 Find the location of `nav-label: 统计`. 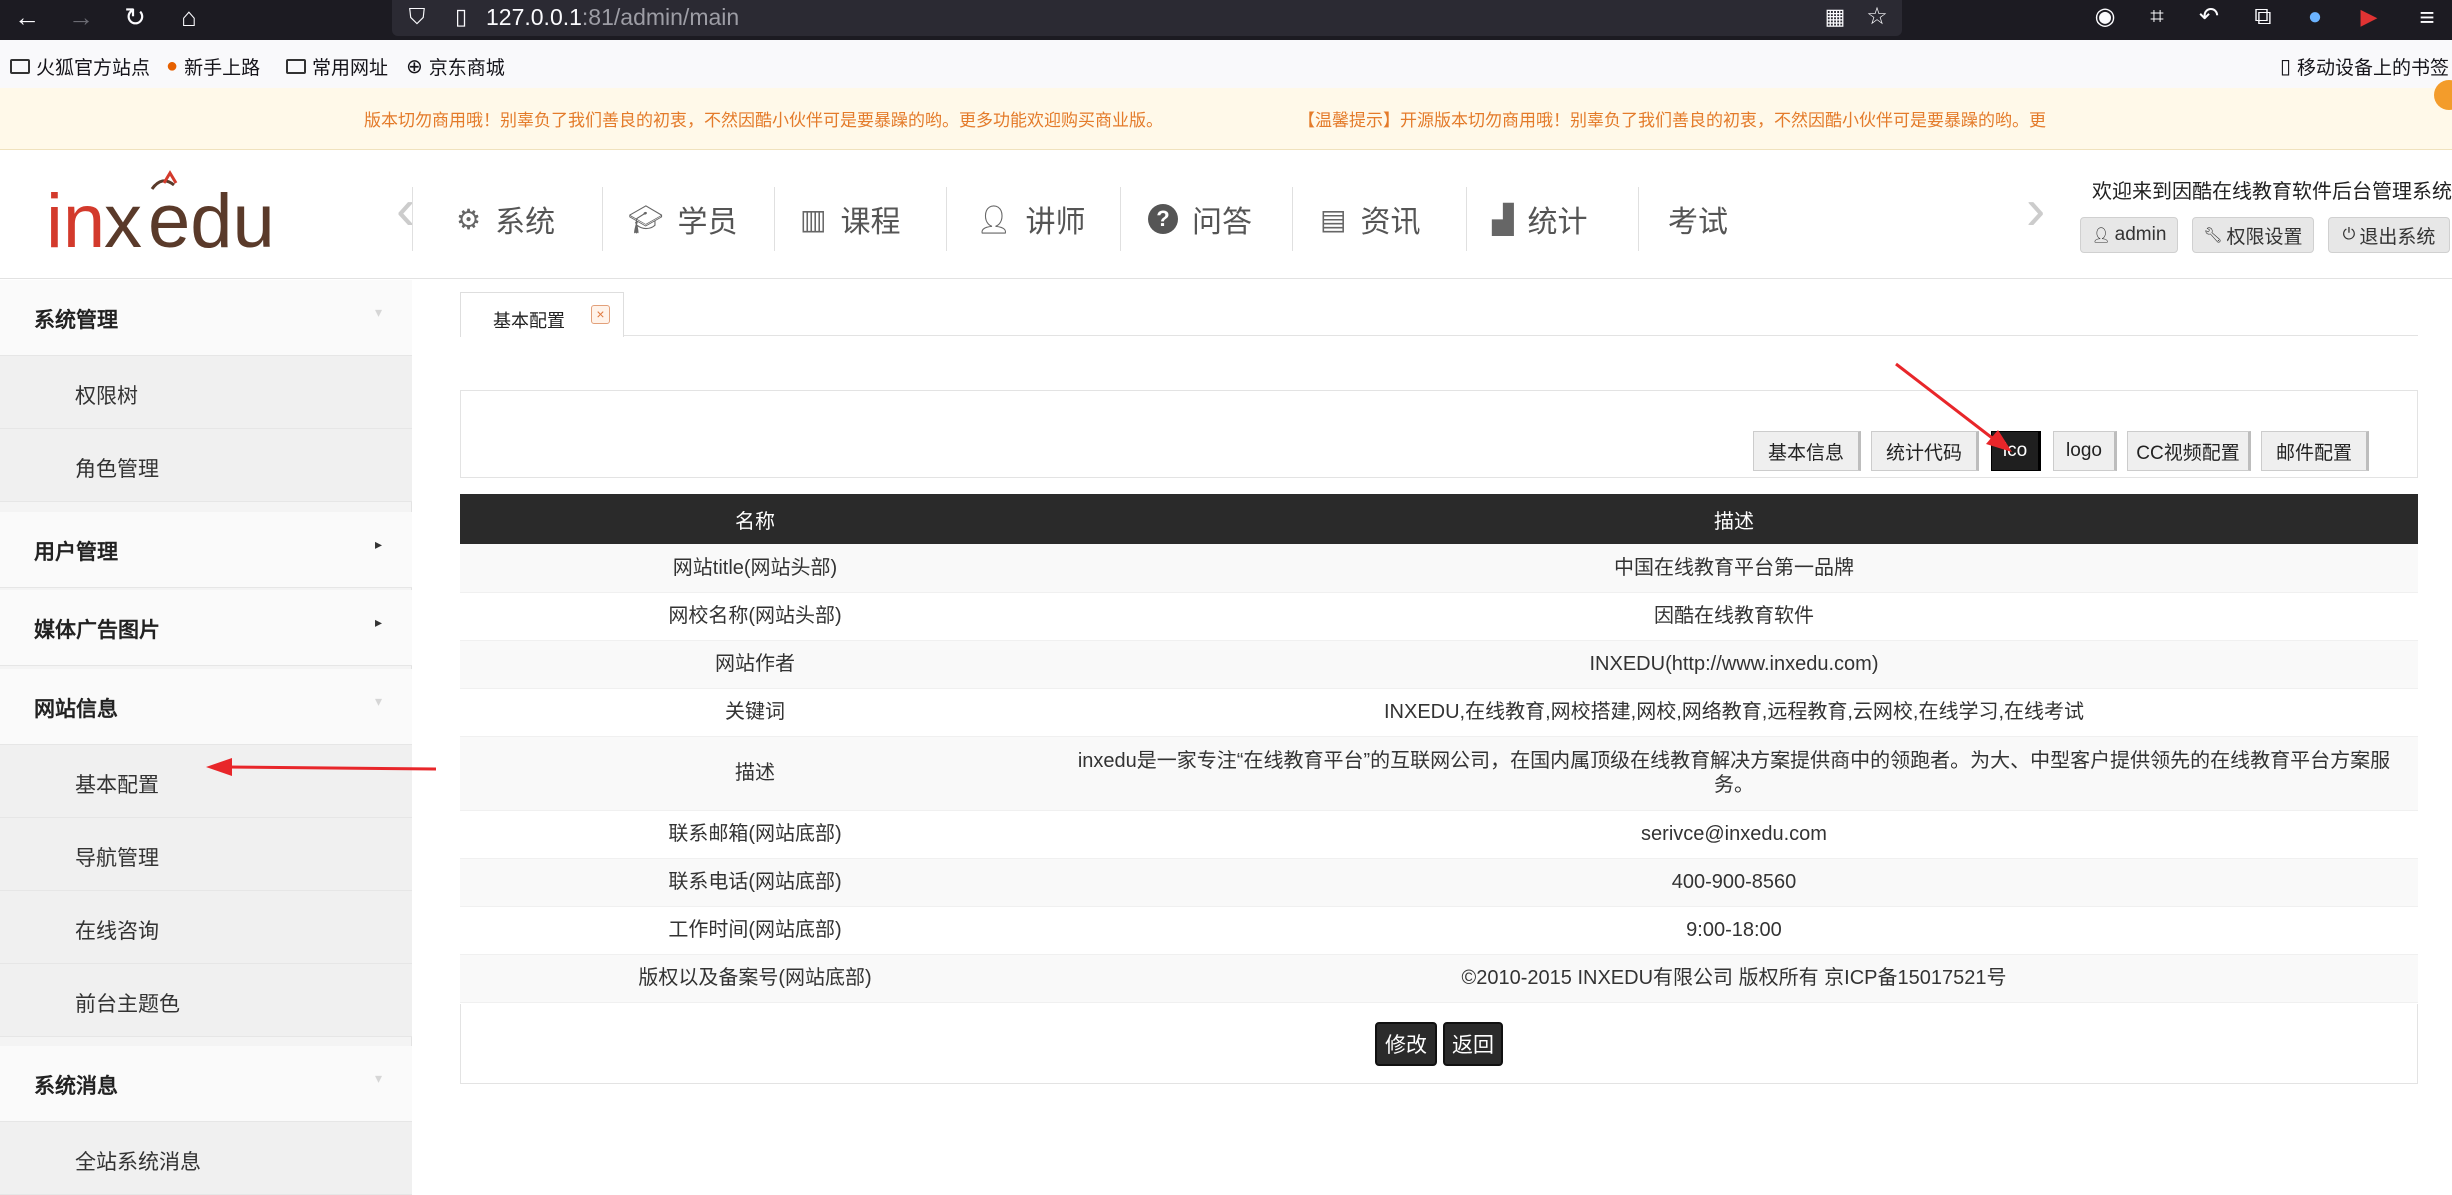

nav-label: 统计 is located at coordinates (1557, 222).